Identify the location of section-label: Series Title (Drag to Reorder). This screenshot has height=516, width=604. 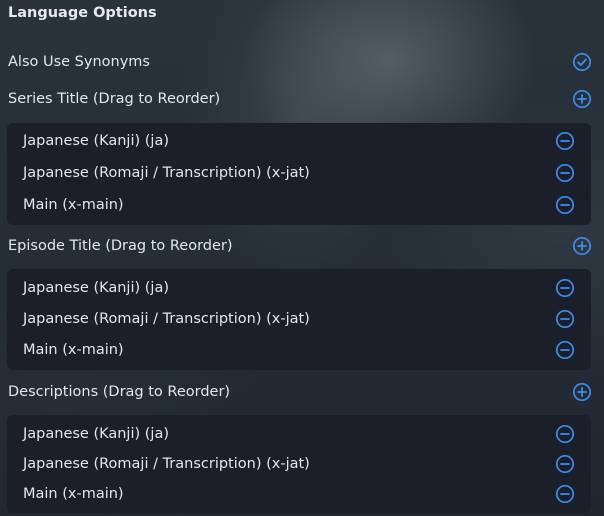
(114, 99).